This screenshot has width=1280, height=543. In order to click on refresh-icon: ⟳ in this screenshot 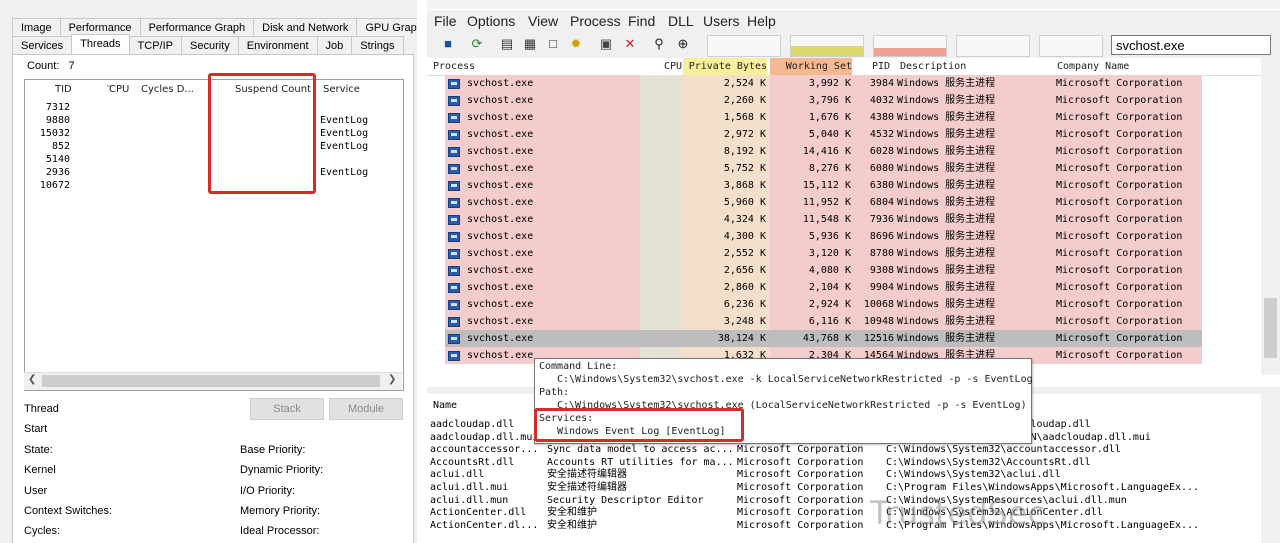, I will do `click(477, 44)`.